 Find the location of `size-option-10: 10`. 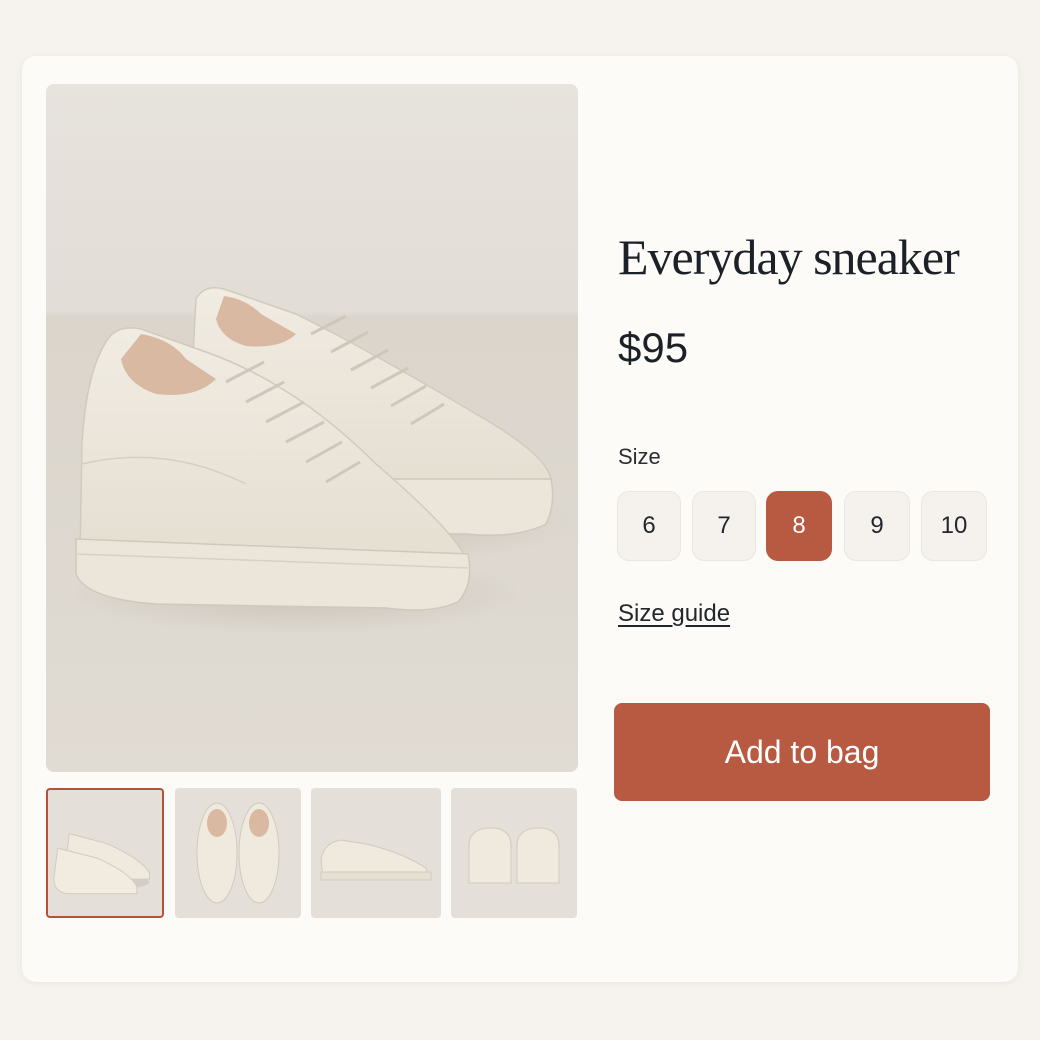

size-option-10: 10 is located at coordinates (954, 526).